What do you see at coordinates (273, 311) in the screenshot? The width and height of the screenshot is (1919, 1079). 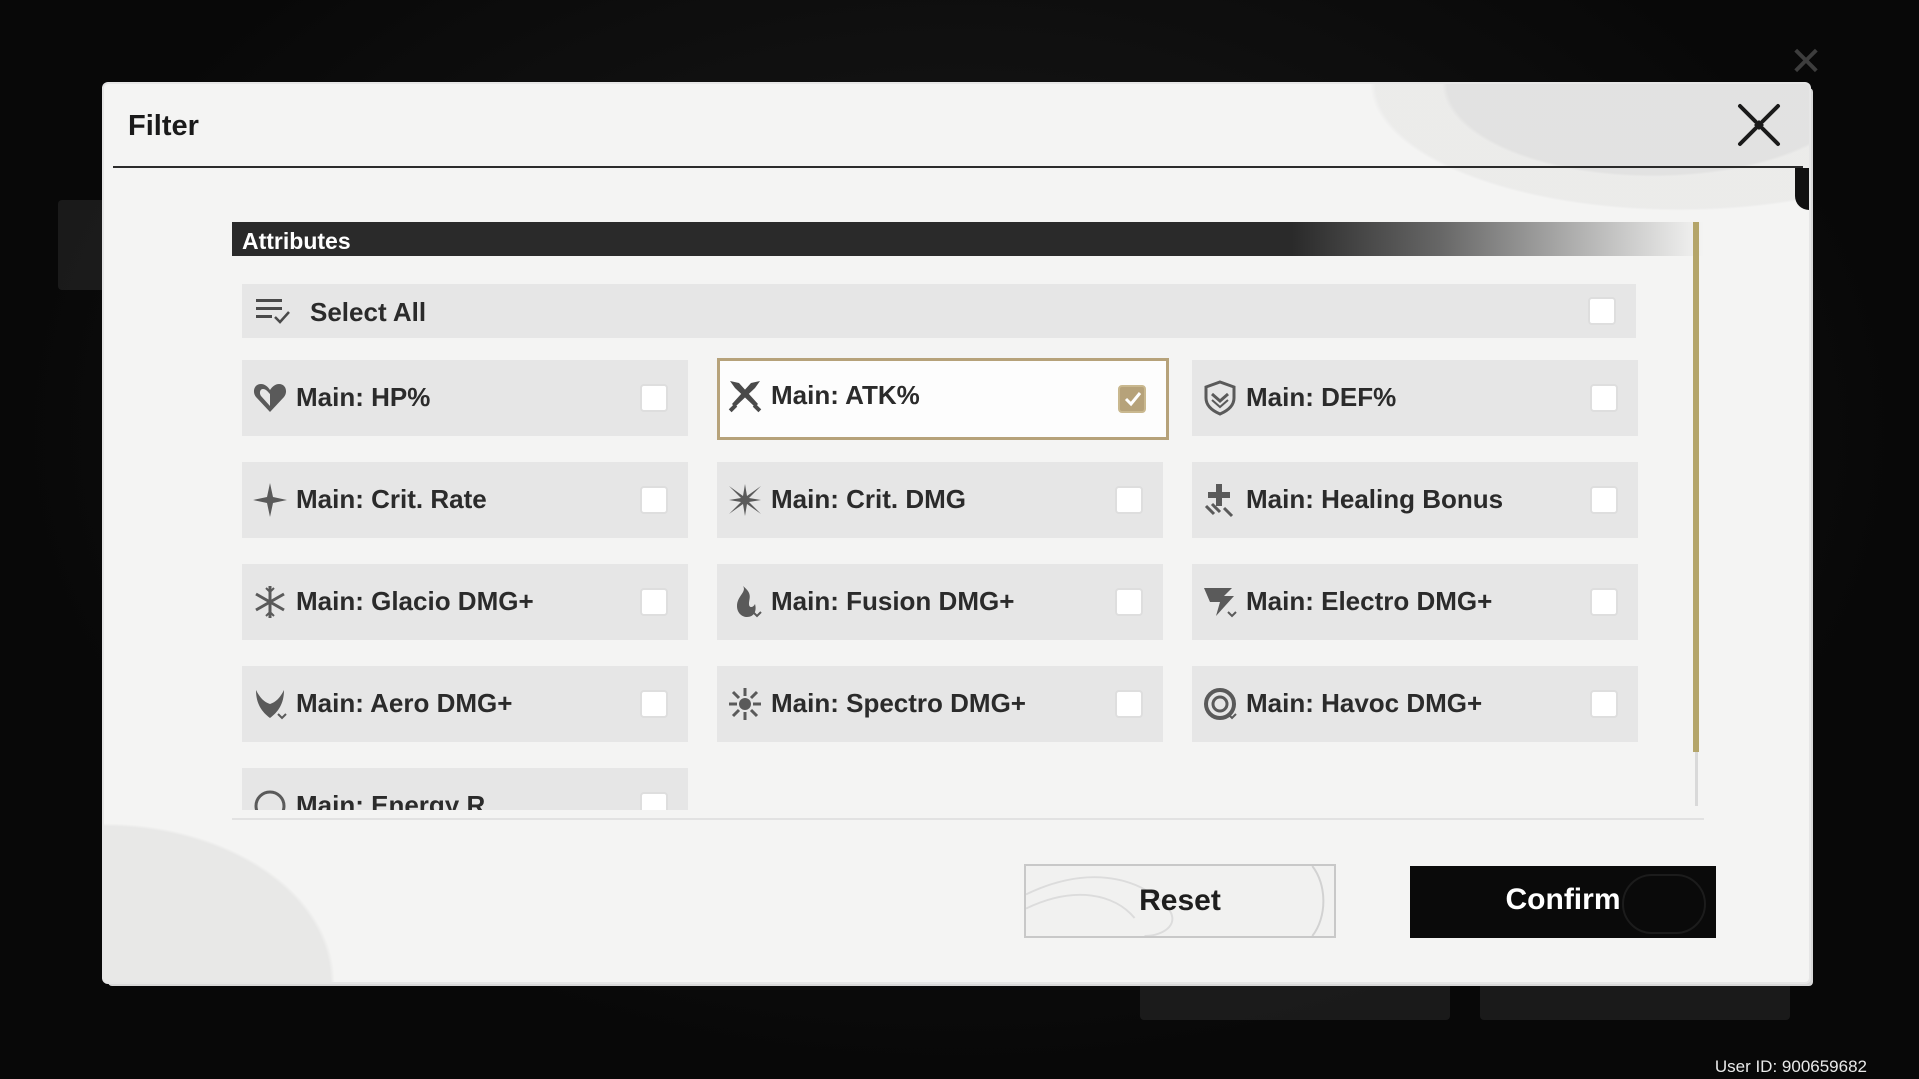 I see `list-check-icon` at bounding box center [273, 311].